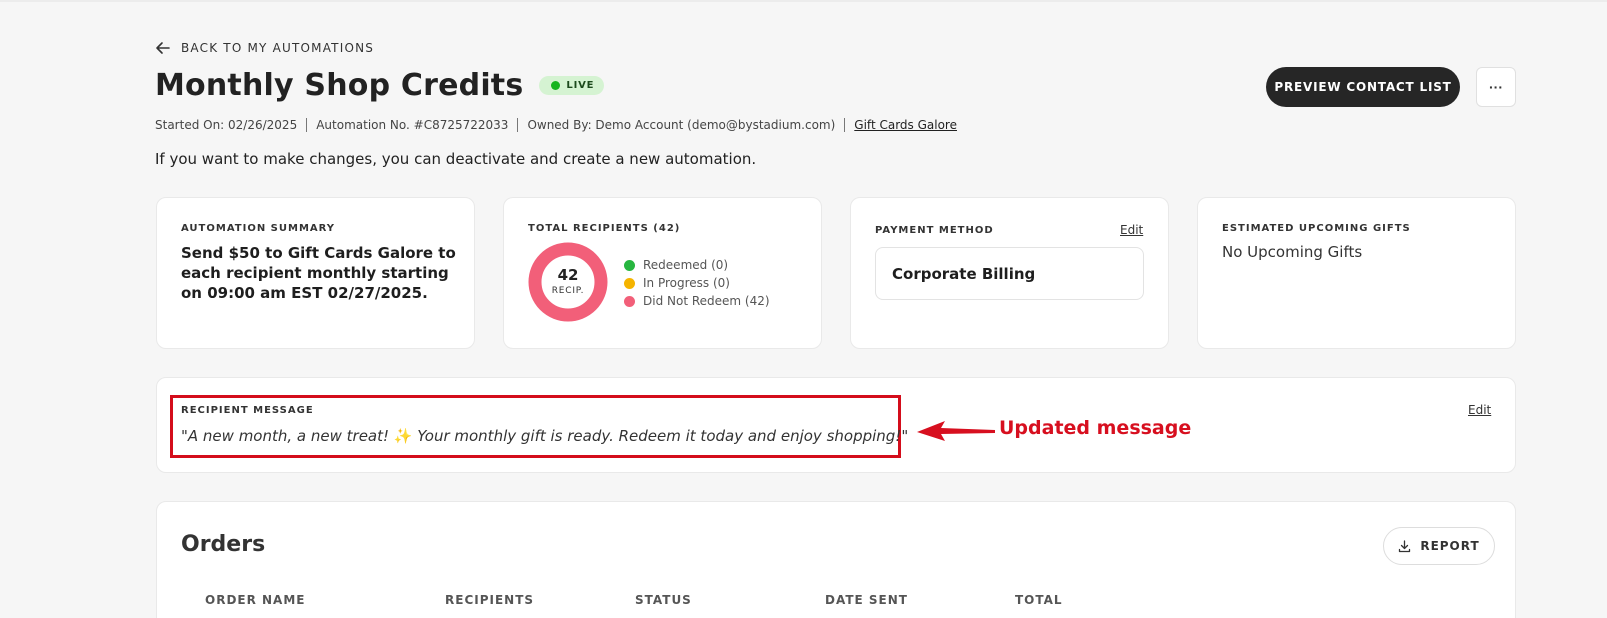 This screenshot has width=1607, height=618. Describe the element at coordinates (403, 436) in the screenshot. I see `sparkles-icon: ✨` at that location.